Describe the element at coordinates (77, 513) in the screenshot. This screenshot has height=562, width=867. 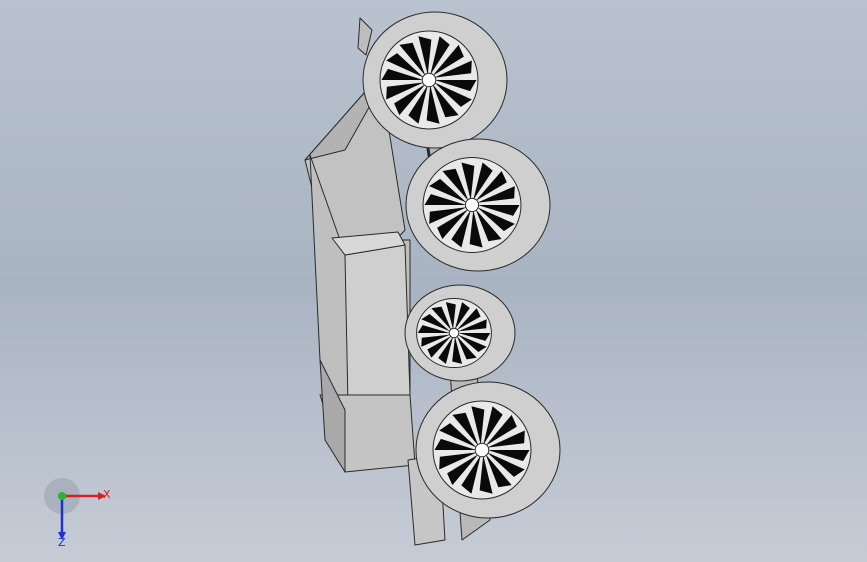
I see `axis-triad: X Z` at that location.